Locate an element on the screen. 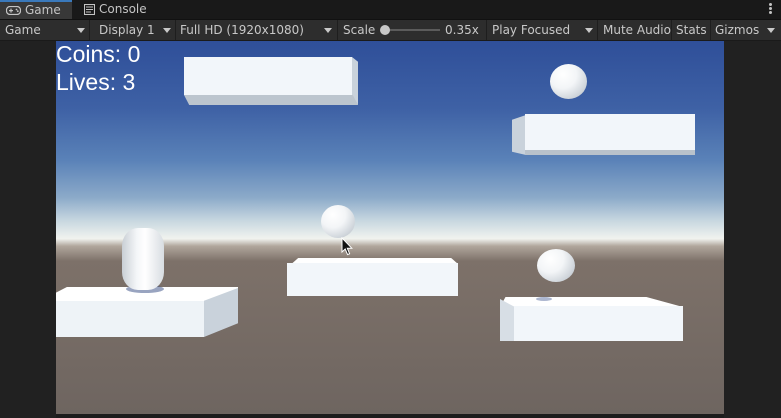 The image size is (781, 418). console-icon is located at coordinates (89, 9).